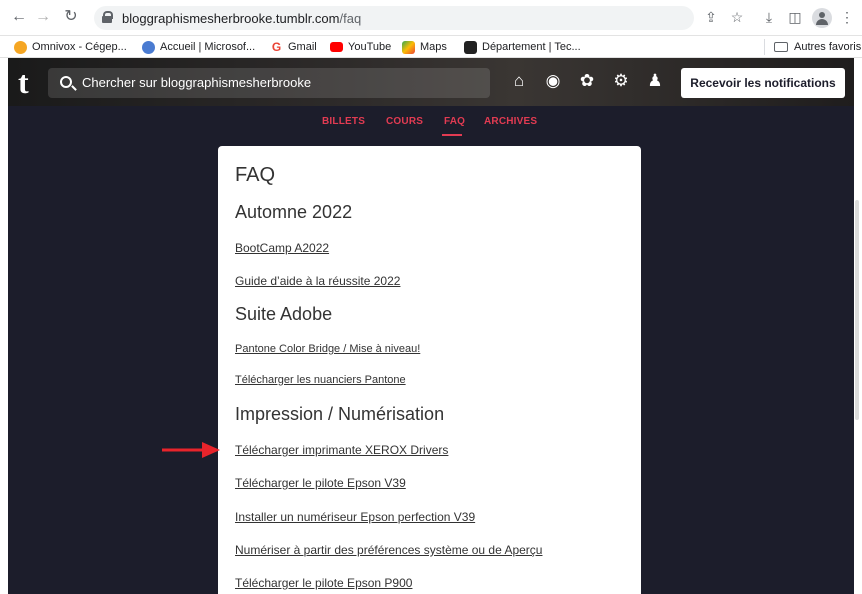 The image size is (862, 594). Describe the element at coordinates (302, 47) in the screenshot. I see `bookmark-label: Gmail` at that location.